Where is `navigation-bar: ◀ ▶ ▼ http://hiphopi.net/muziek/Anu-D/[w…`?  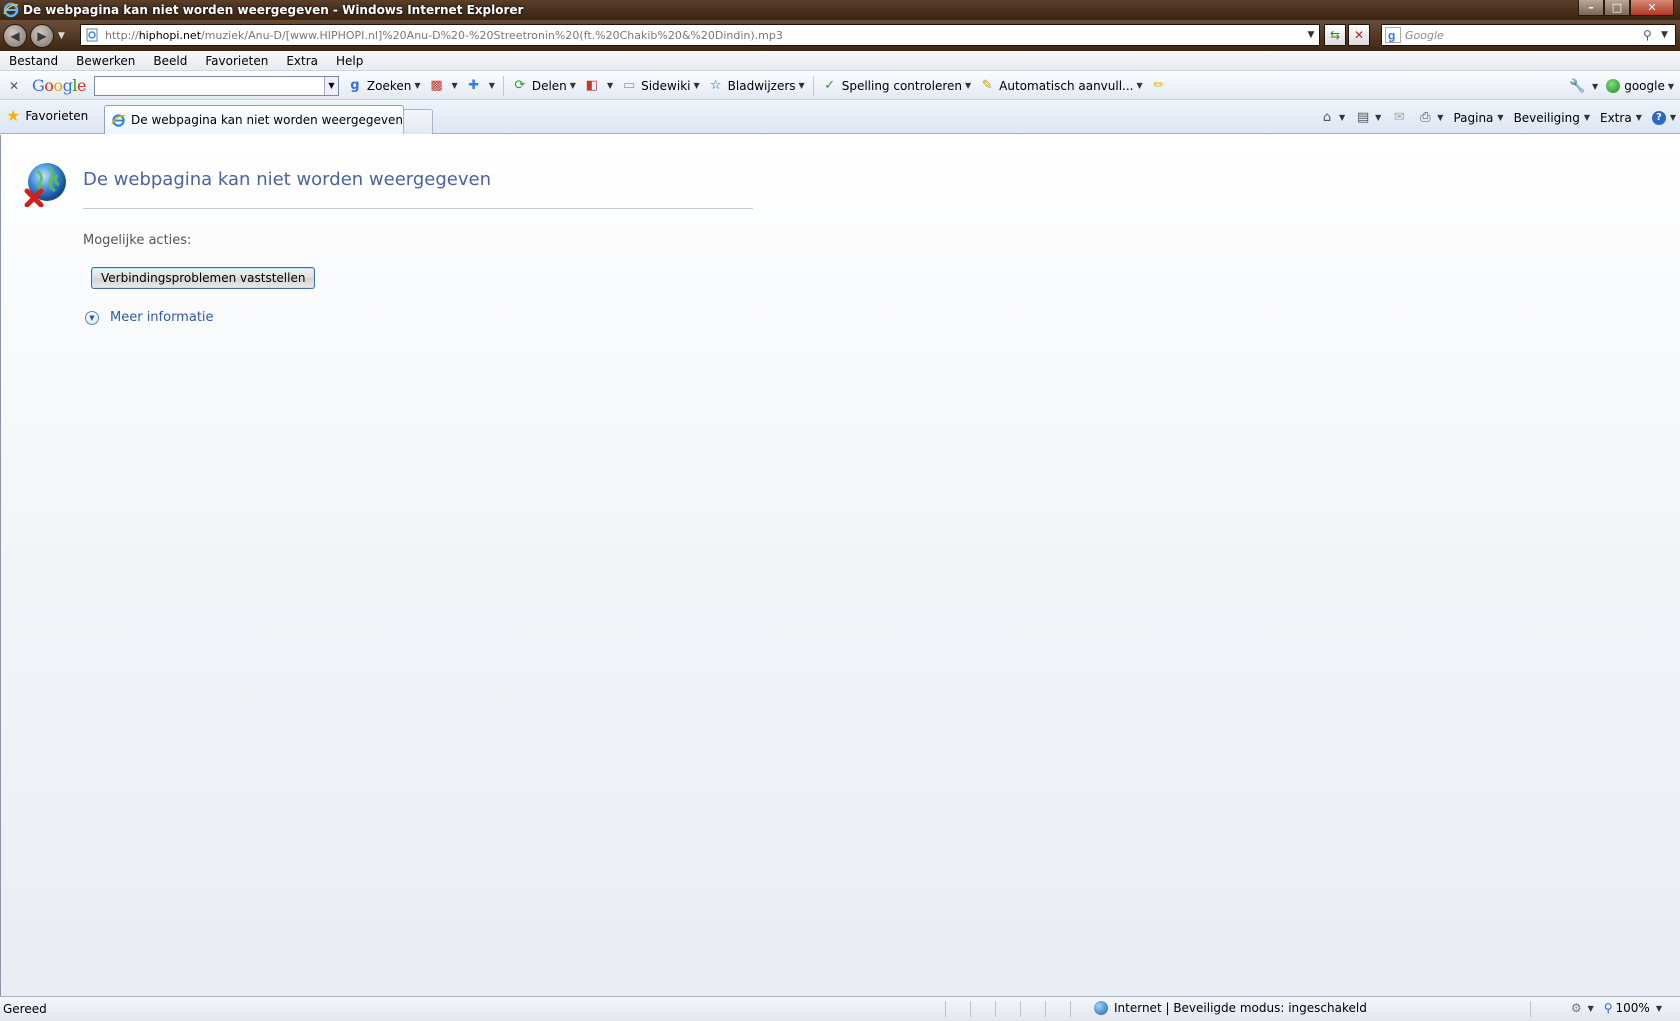 navigation-bar: ◀ ▶ ▼ http://hiphopi.net/muziek/Anu-D/[w… is located at coordinates (840, 35).